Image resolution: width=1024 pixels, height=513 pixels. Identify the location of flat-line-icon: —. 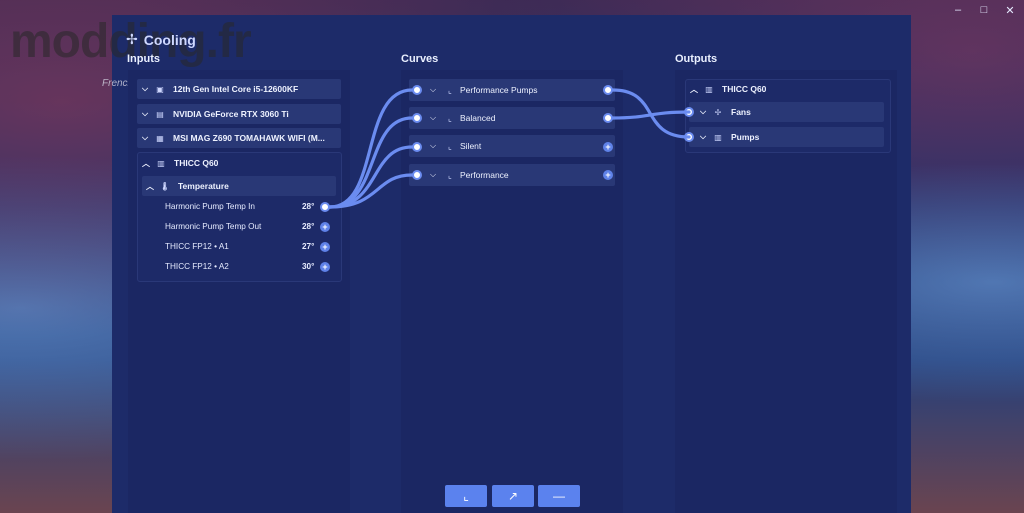
(559, 496).